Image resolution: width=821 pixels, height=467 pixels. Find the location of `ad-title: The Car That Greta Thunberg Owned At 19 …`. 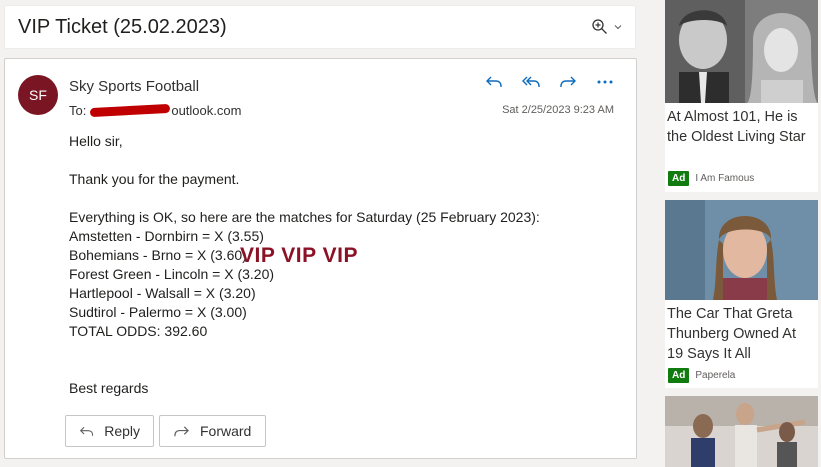

ad-title: The Car That Greta Thunberg Owned At 19 … is located at coordinates (741, 332).